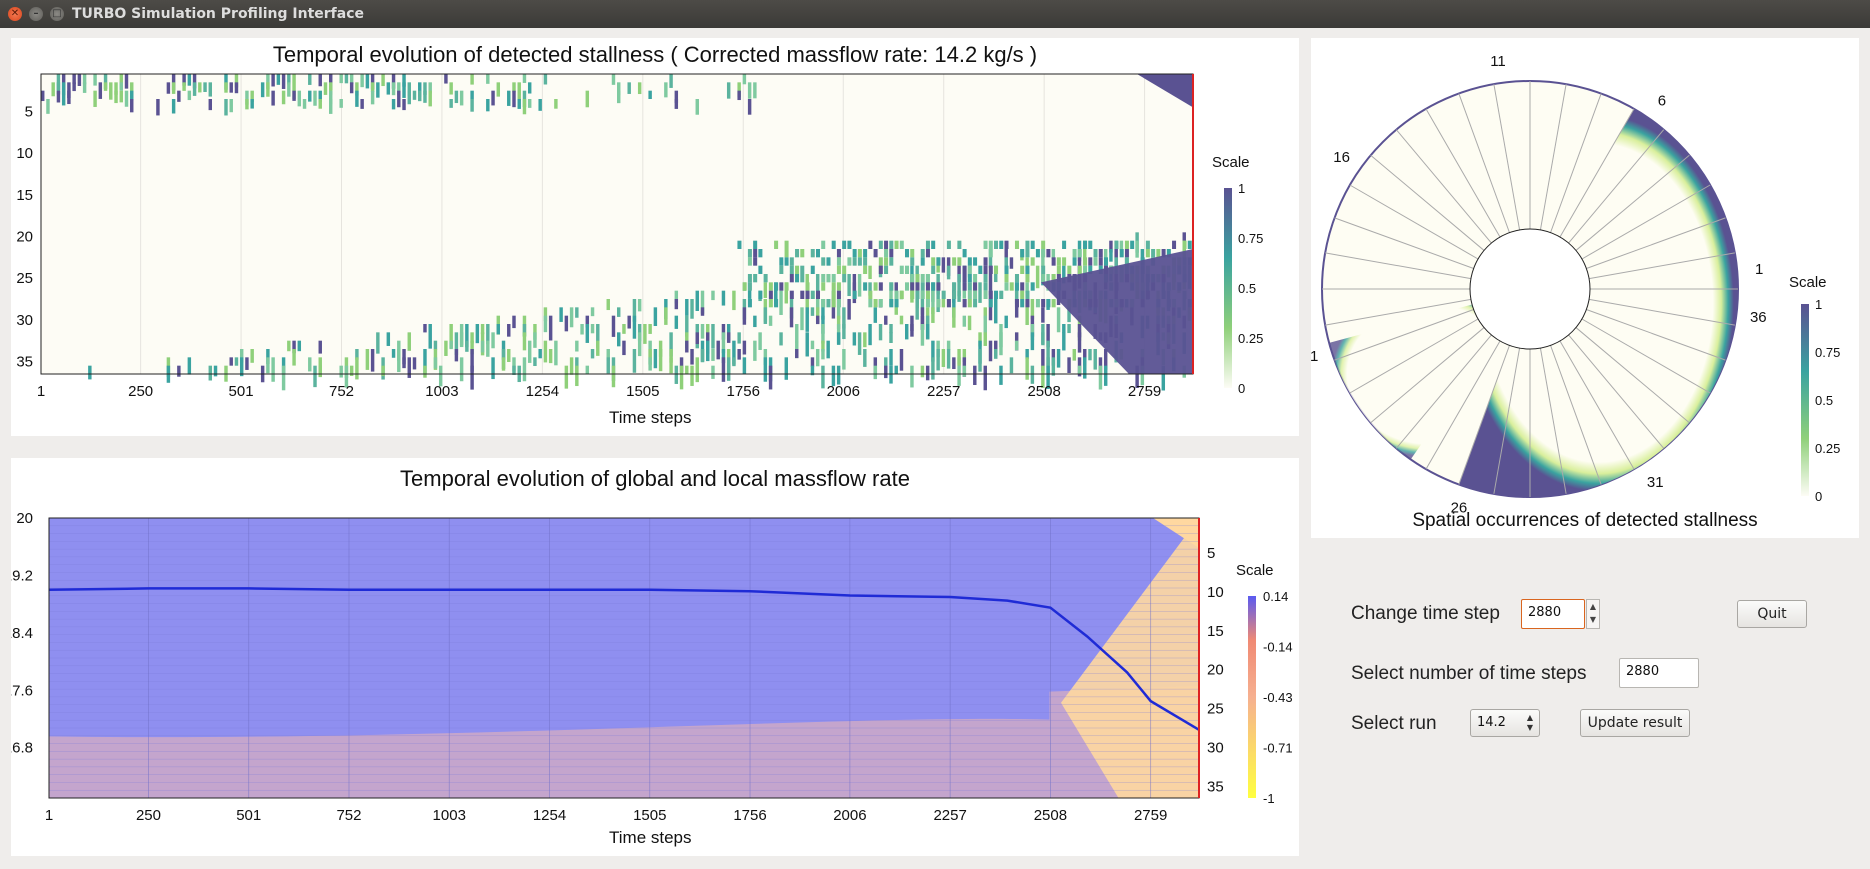  I want to click on run-select: 14.2 ▲ ▼, so click(1505, 723).